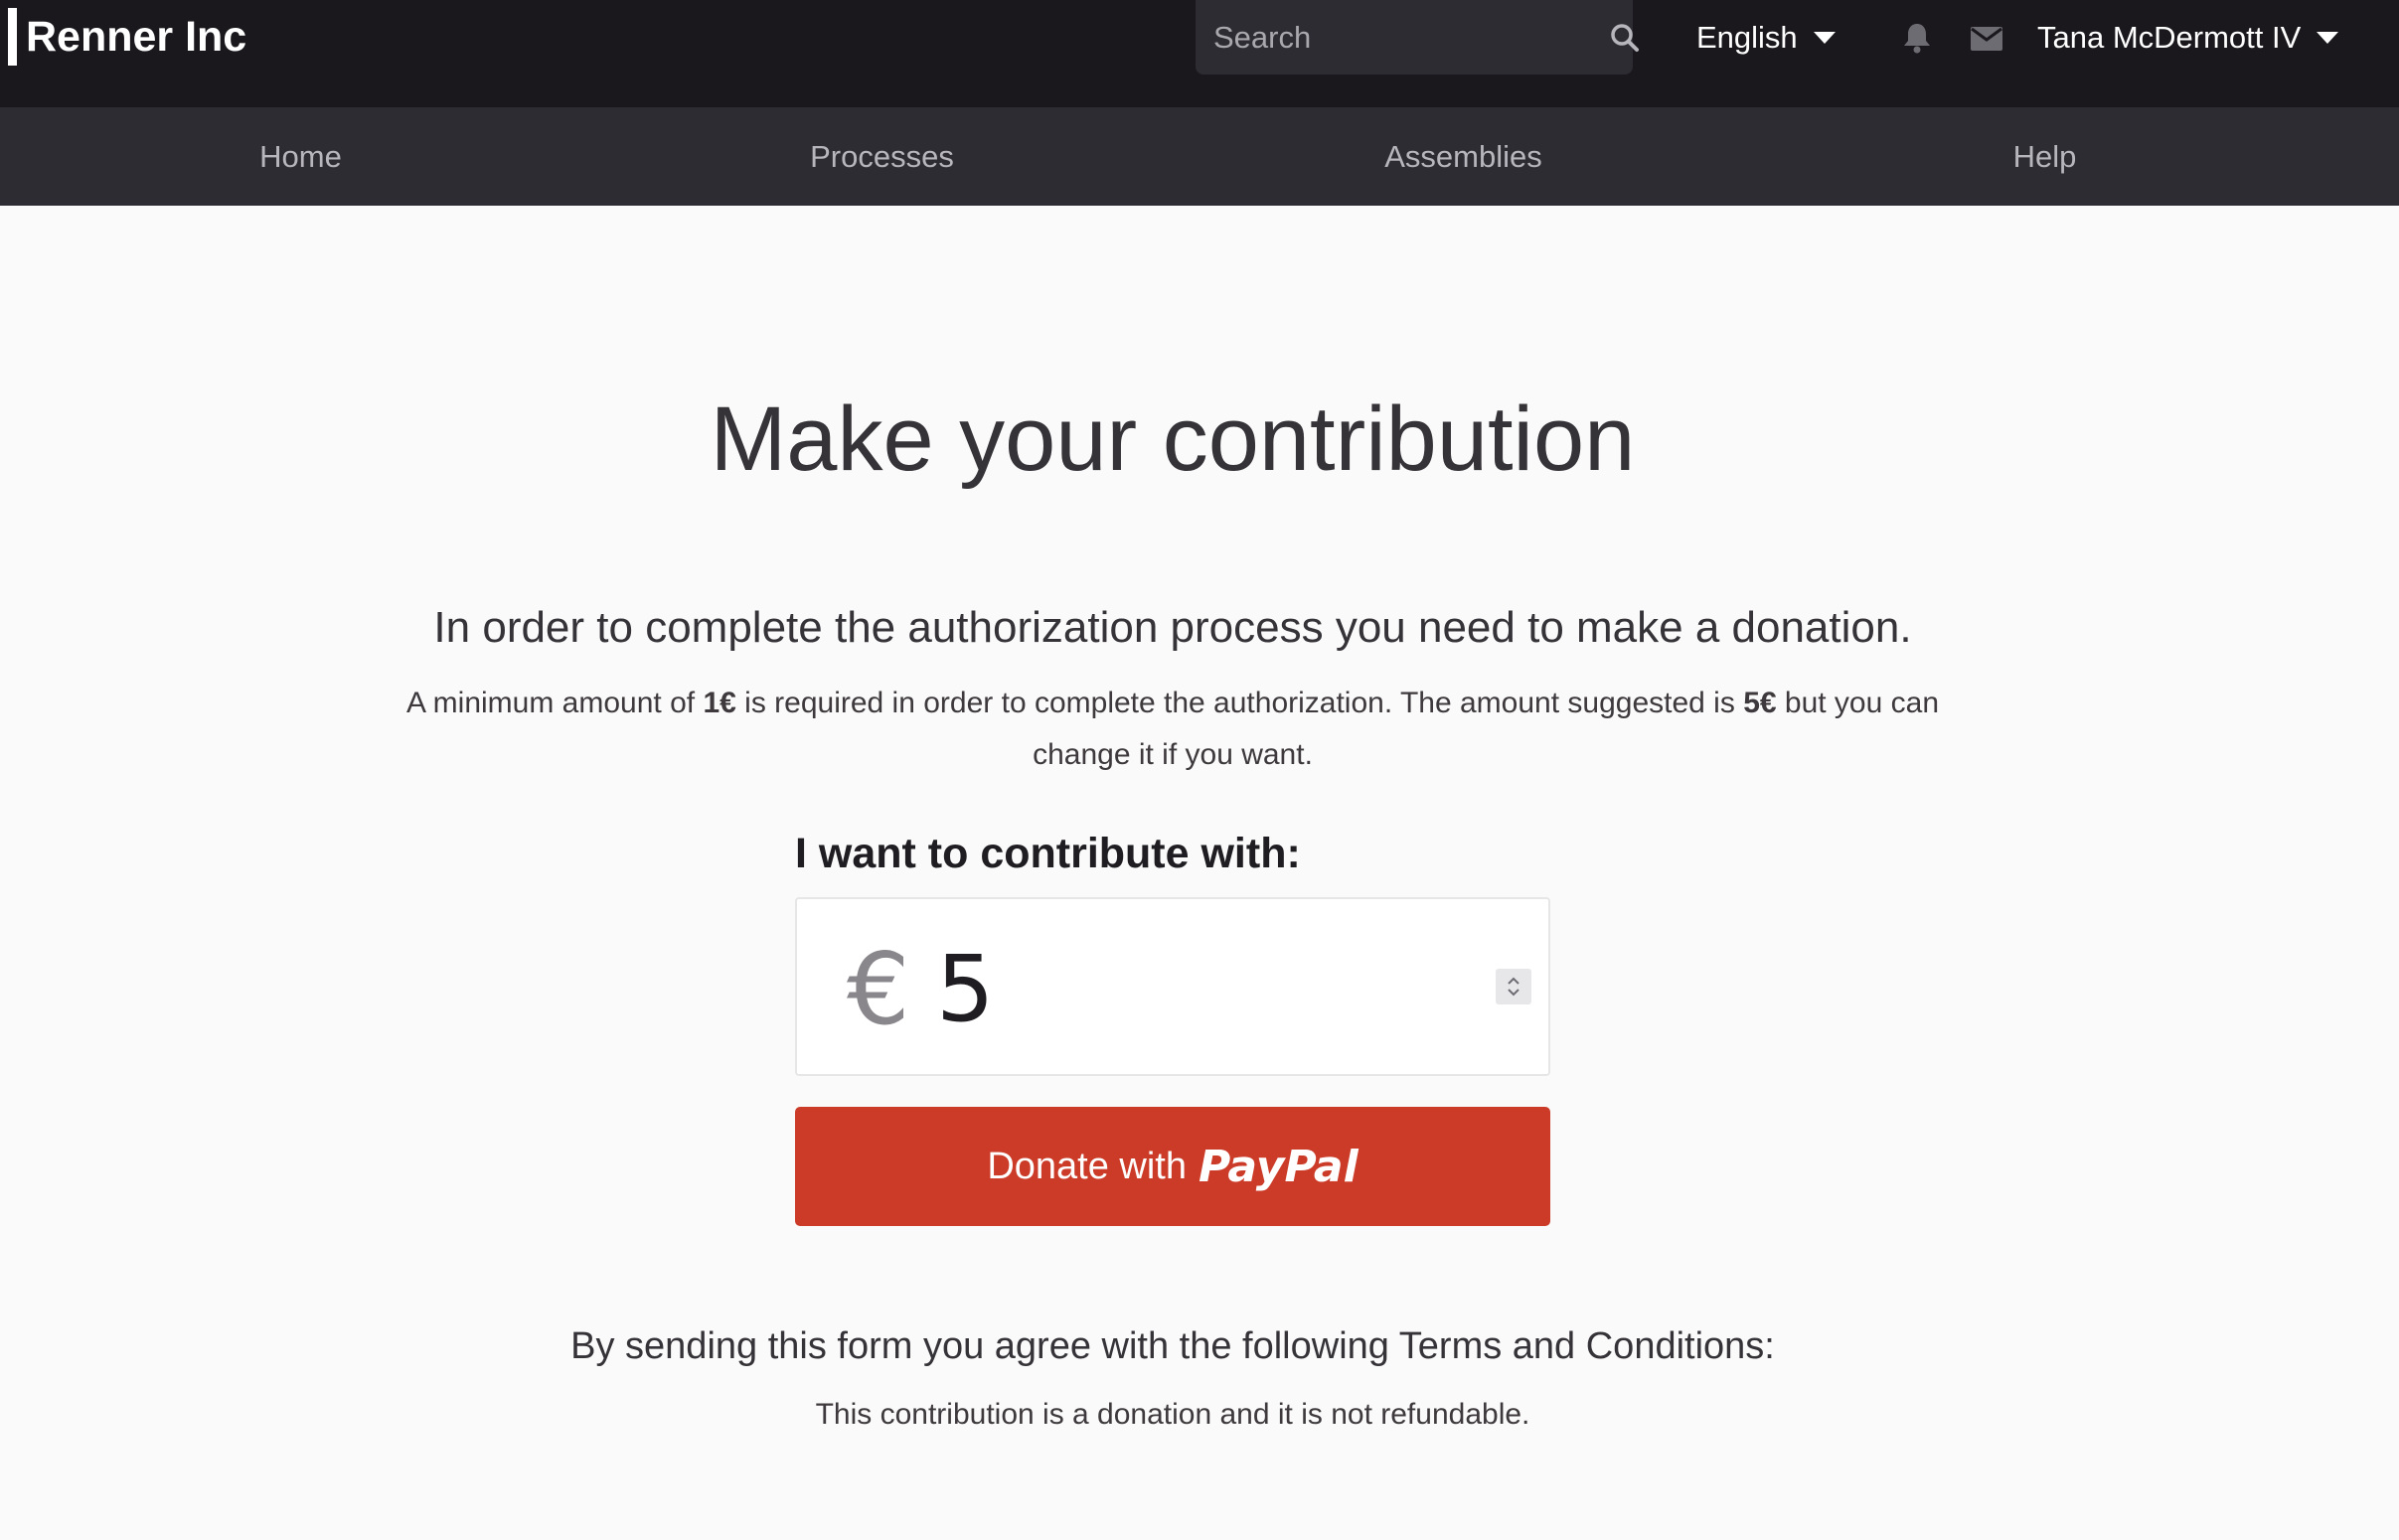 The width and height of the screenshot is (2399, 1540). Describe the element at coordinates (1917, 41) in the screenshot. I see `bell-icon` at that location.